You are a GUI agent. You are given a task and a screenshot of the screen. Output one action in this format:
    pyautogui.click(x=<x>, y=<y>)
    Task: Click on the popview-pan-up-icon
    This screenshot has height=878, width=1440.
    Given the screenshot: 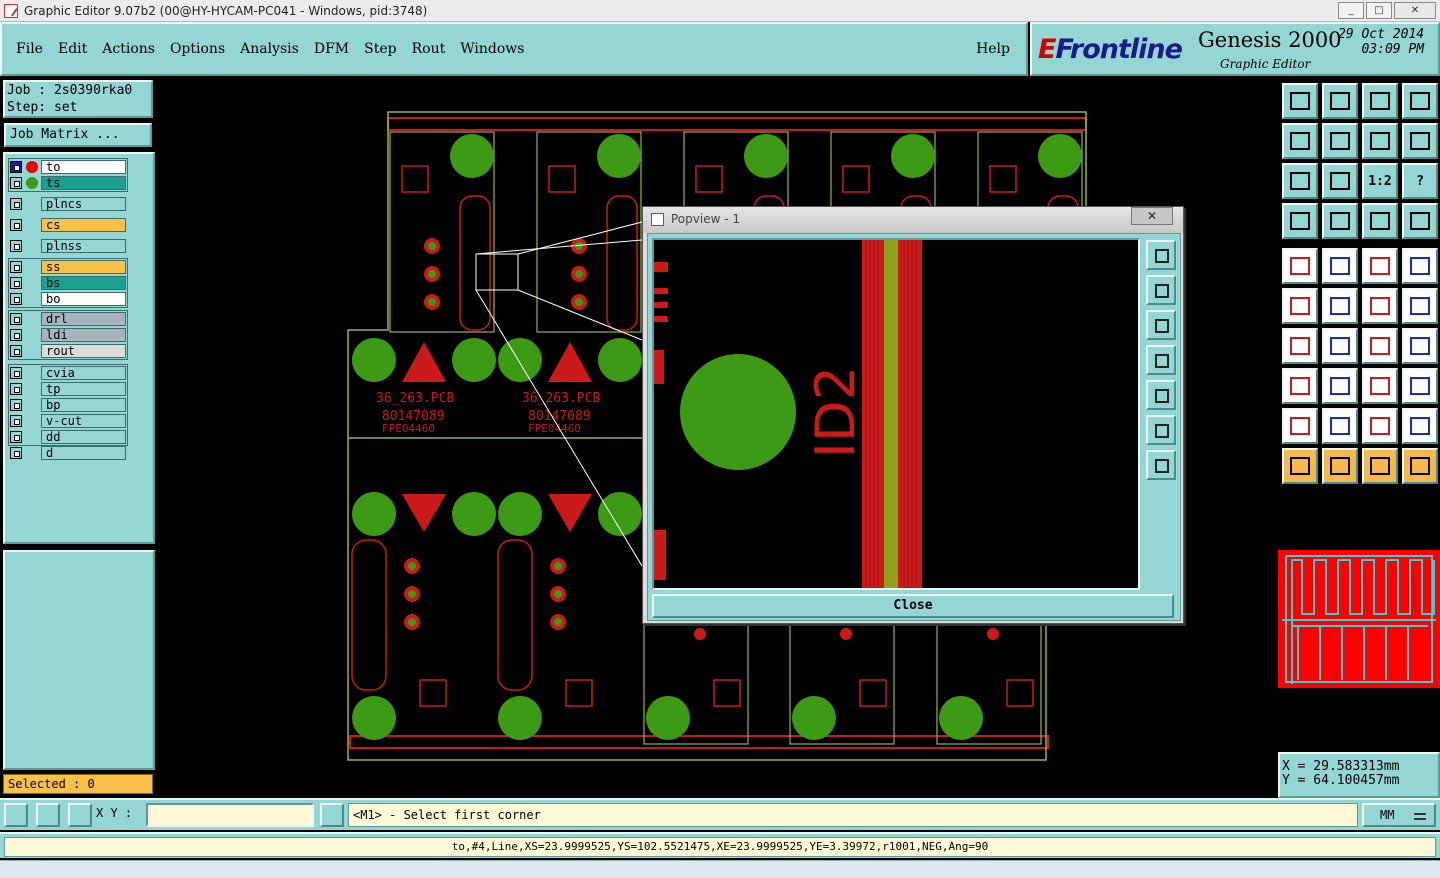 What is the action you would take?
    pyautogui.click(x=1161, y=290)
    